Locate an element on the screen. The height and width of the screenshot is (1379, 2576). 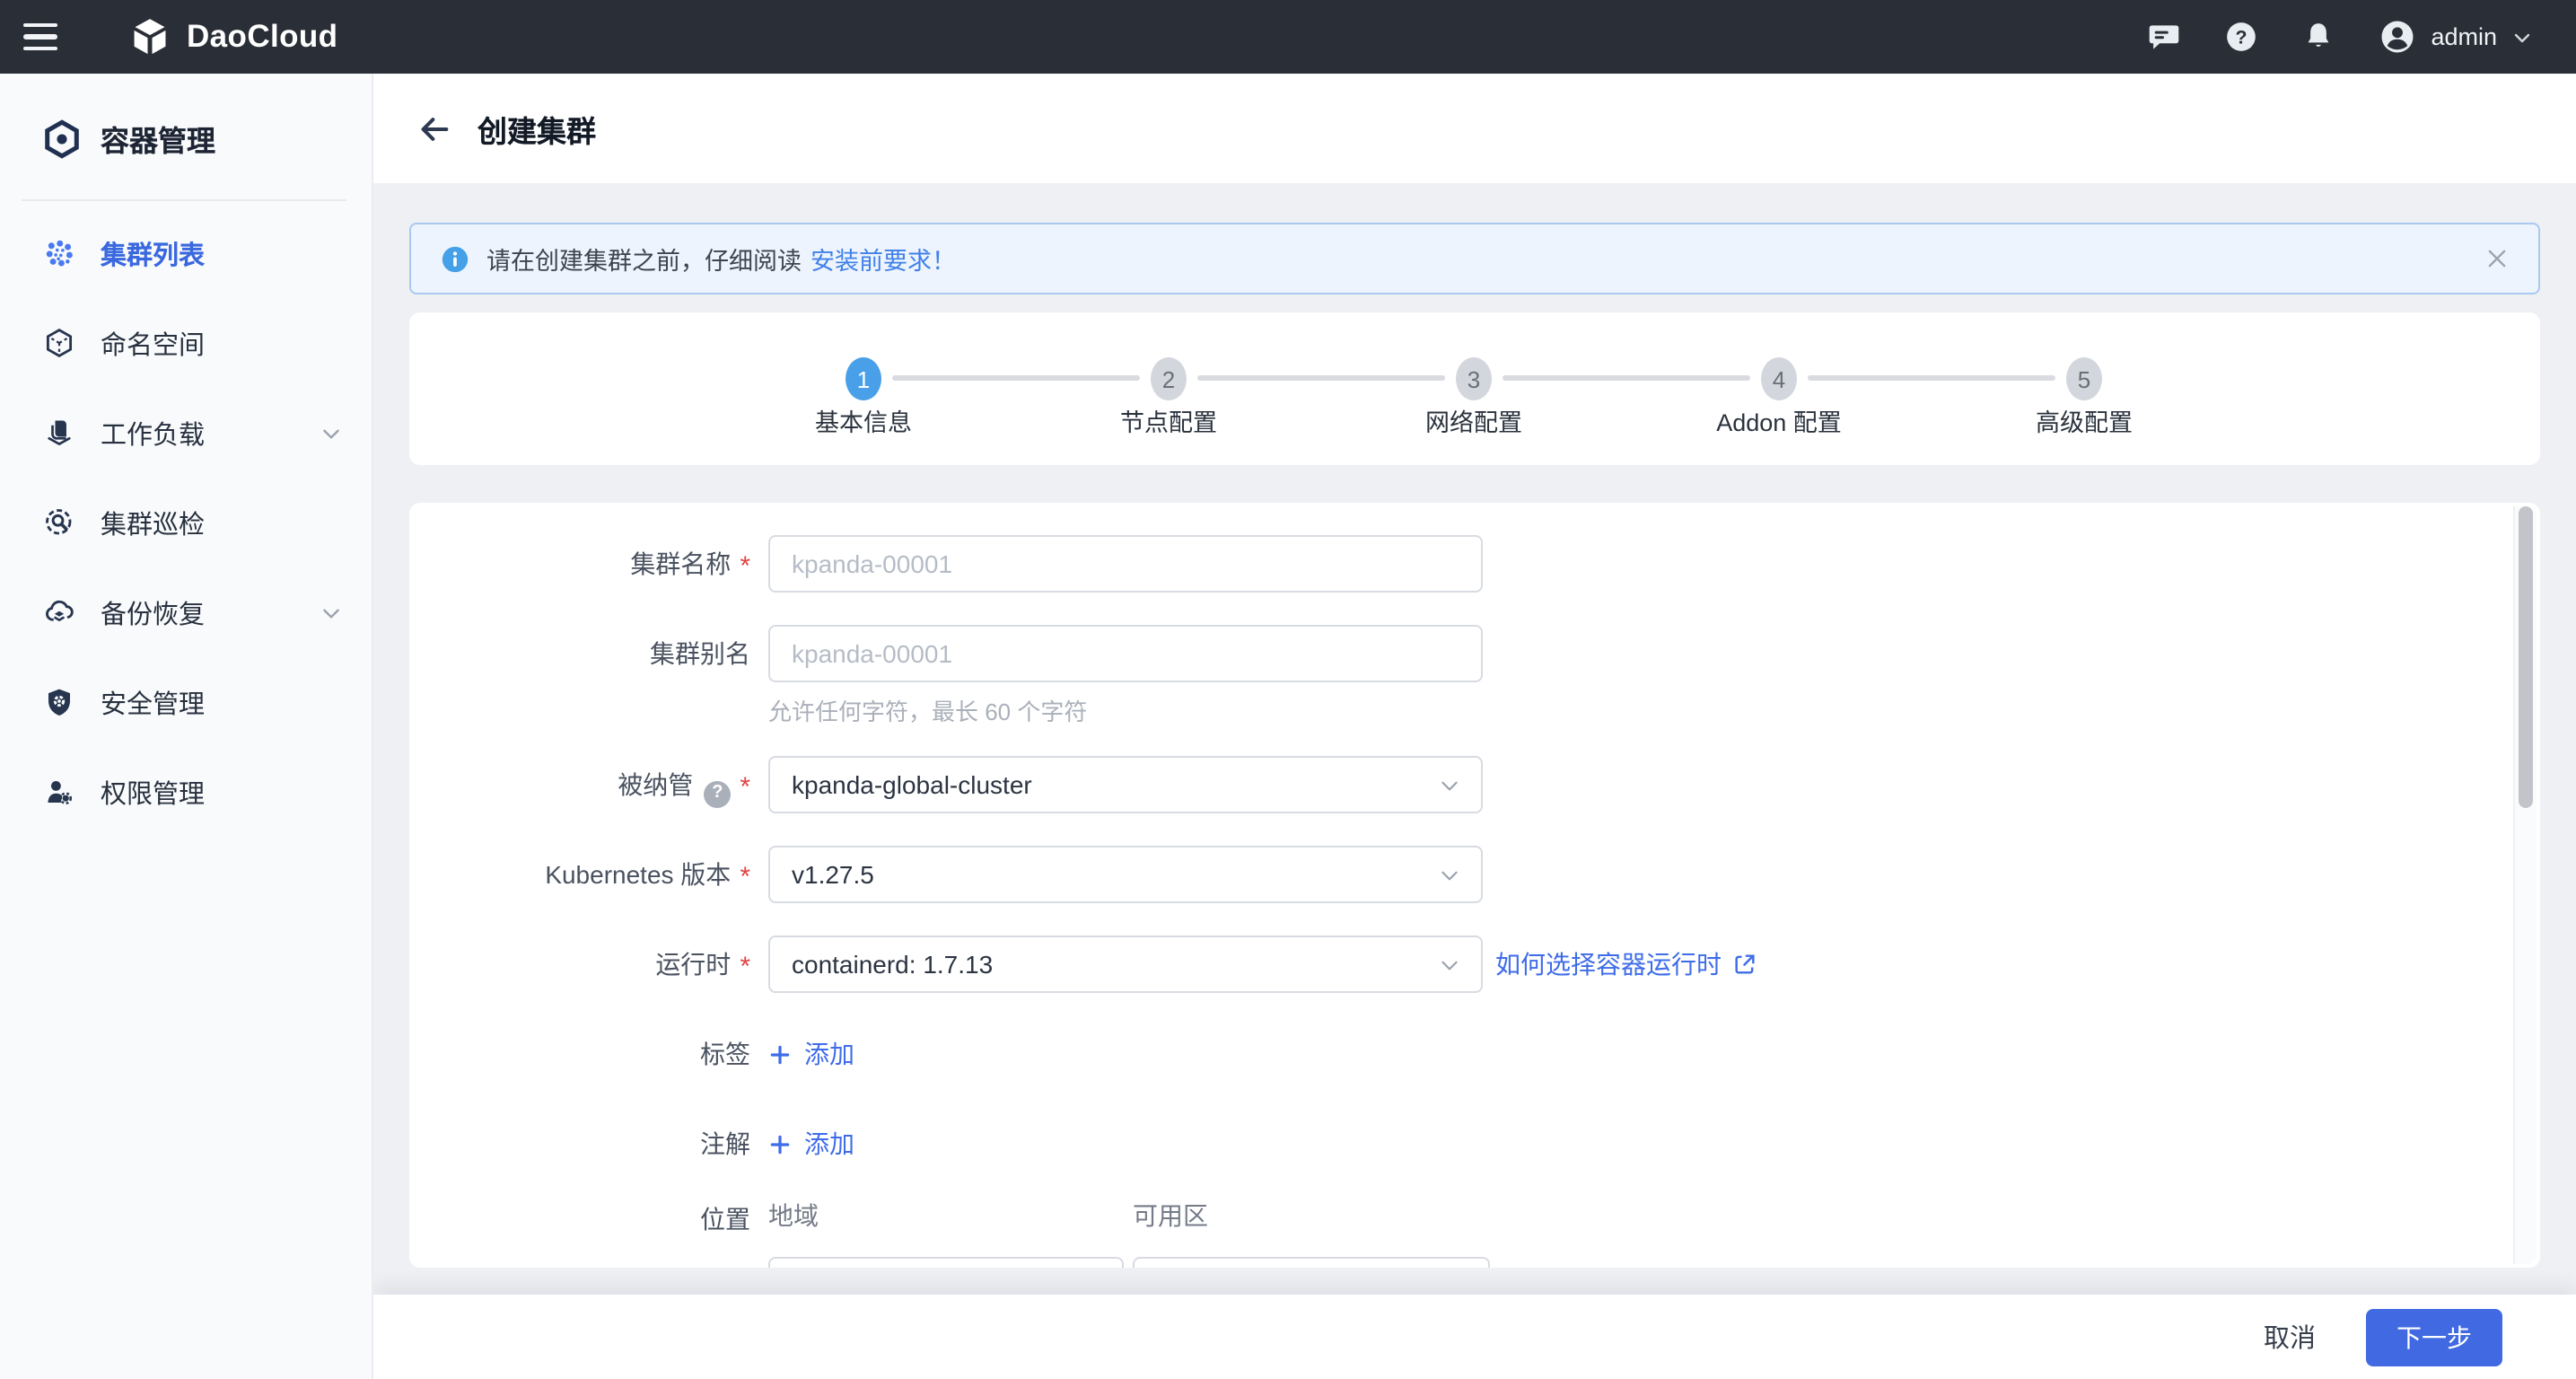
sidebar-item-backup-restore: 备份恢复 is located at coordinates (186, 612).